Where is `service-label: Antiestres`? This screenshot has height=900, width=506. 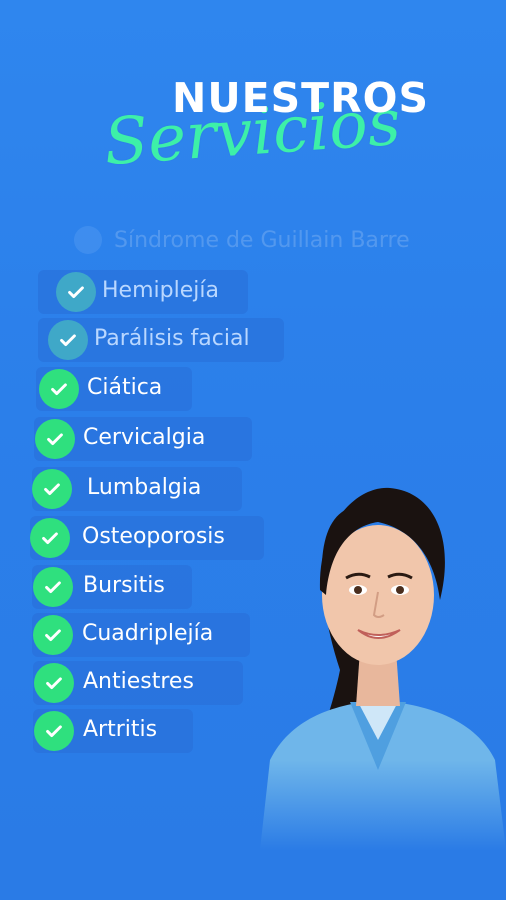
service-label: Antiestres is located at coordinates (138, 681).